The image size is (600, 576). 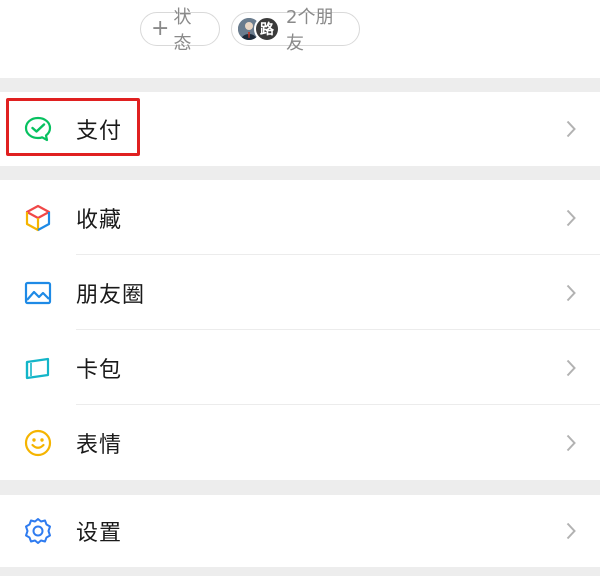 What do you see at coordinates (99, 533) in the screenshot?
I see `menu-item-settings-label: 设置` at bounding box center [99, 533].